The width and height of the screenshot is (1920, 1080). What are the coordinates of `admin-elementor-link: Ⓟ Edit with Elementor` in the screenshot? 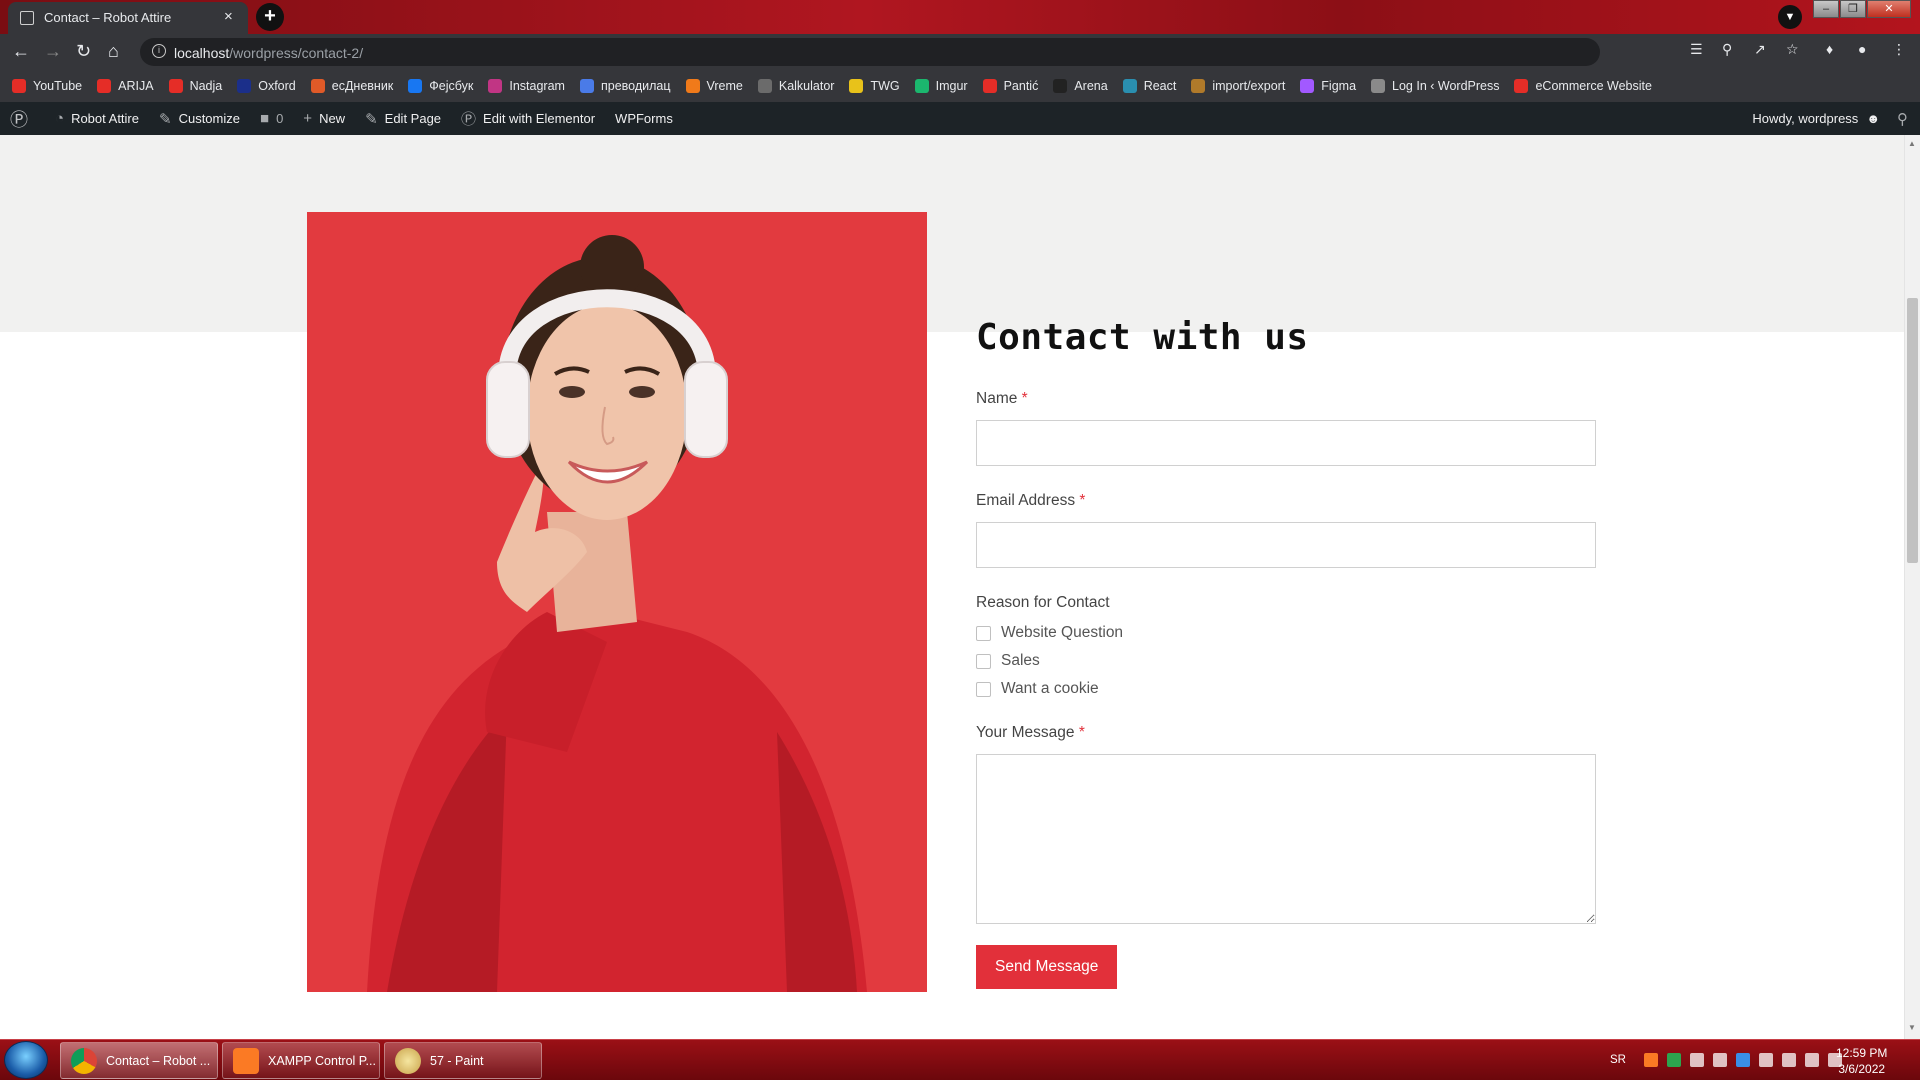 It's located at (528, 118).